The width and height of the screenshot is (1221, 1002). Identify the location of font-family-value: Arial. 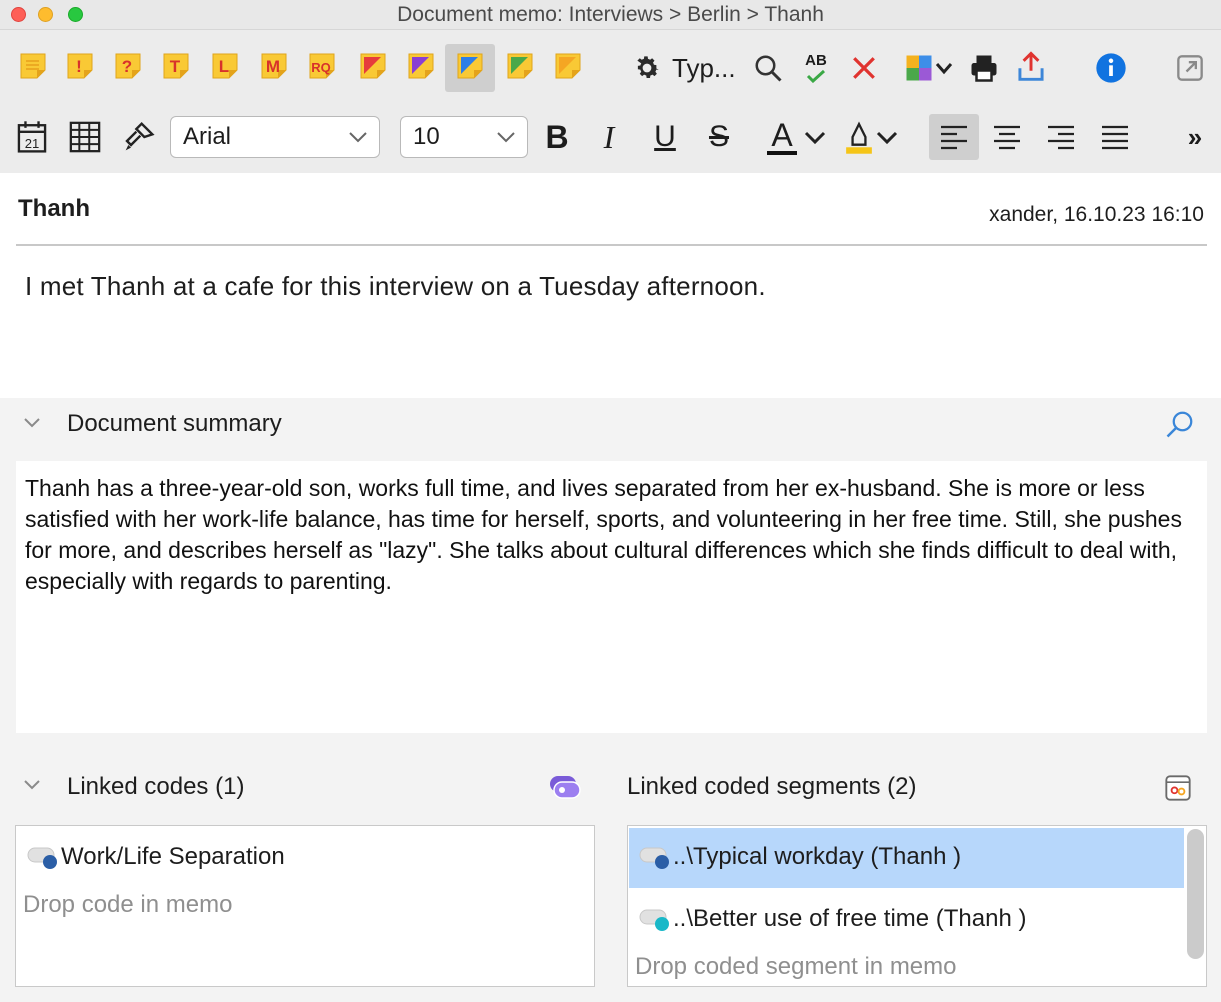
(207, 136).